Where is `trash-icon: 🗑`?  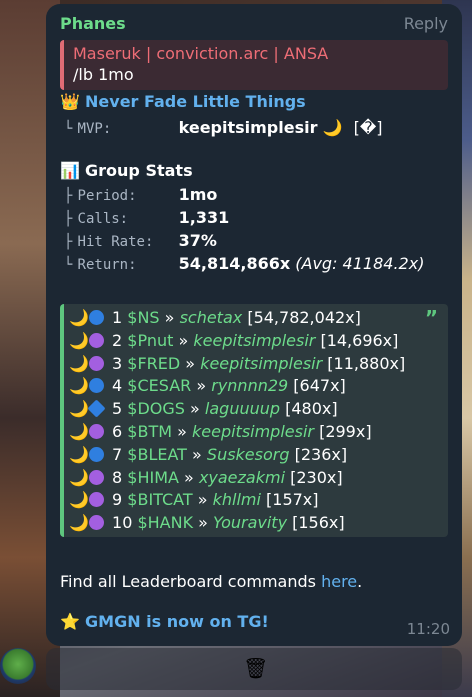
trash-icon: 🗑 is located at coordinates (255, 668).